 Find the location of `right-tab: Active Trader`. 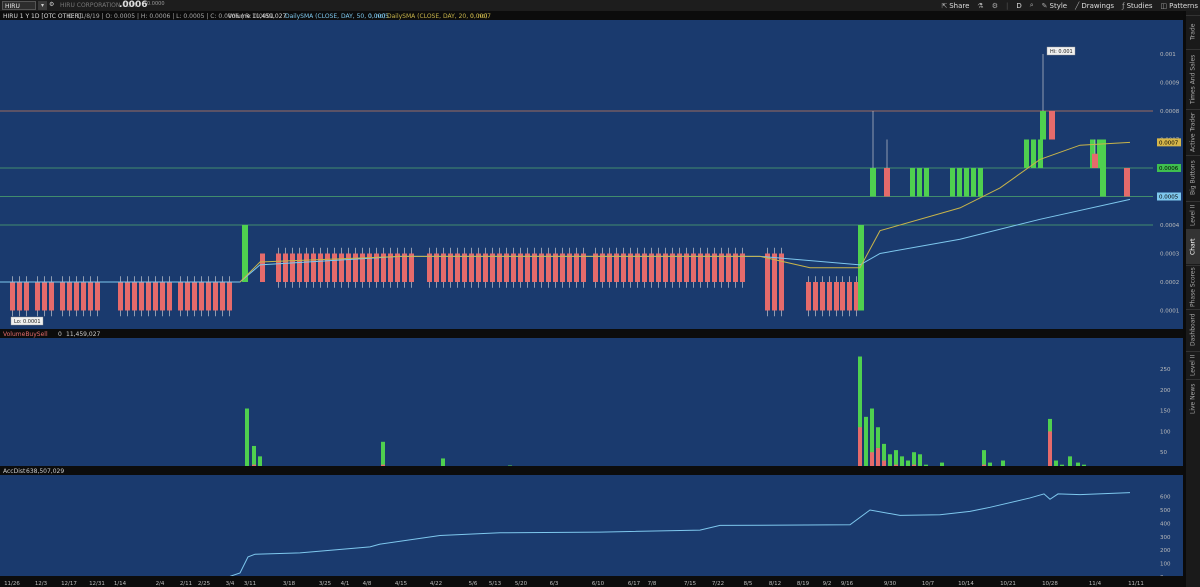

right-tab: Active Trader is located at coordinates (1193, 131).